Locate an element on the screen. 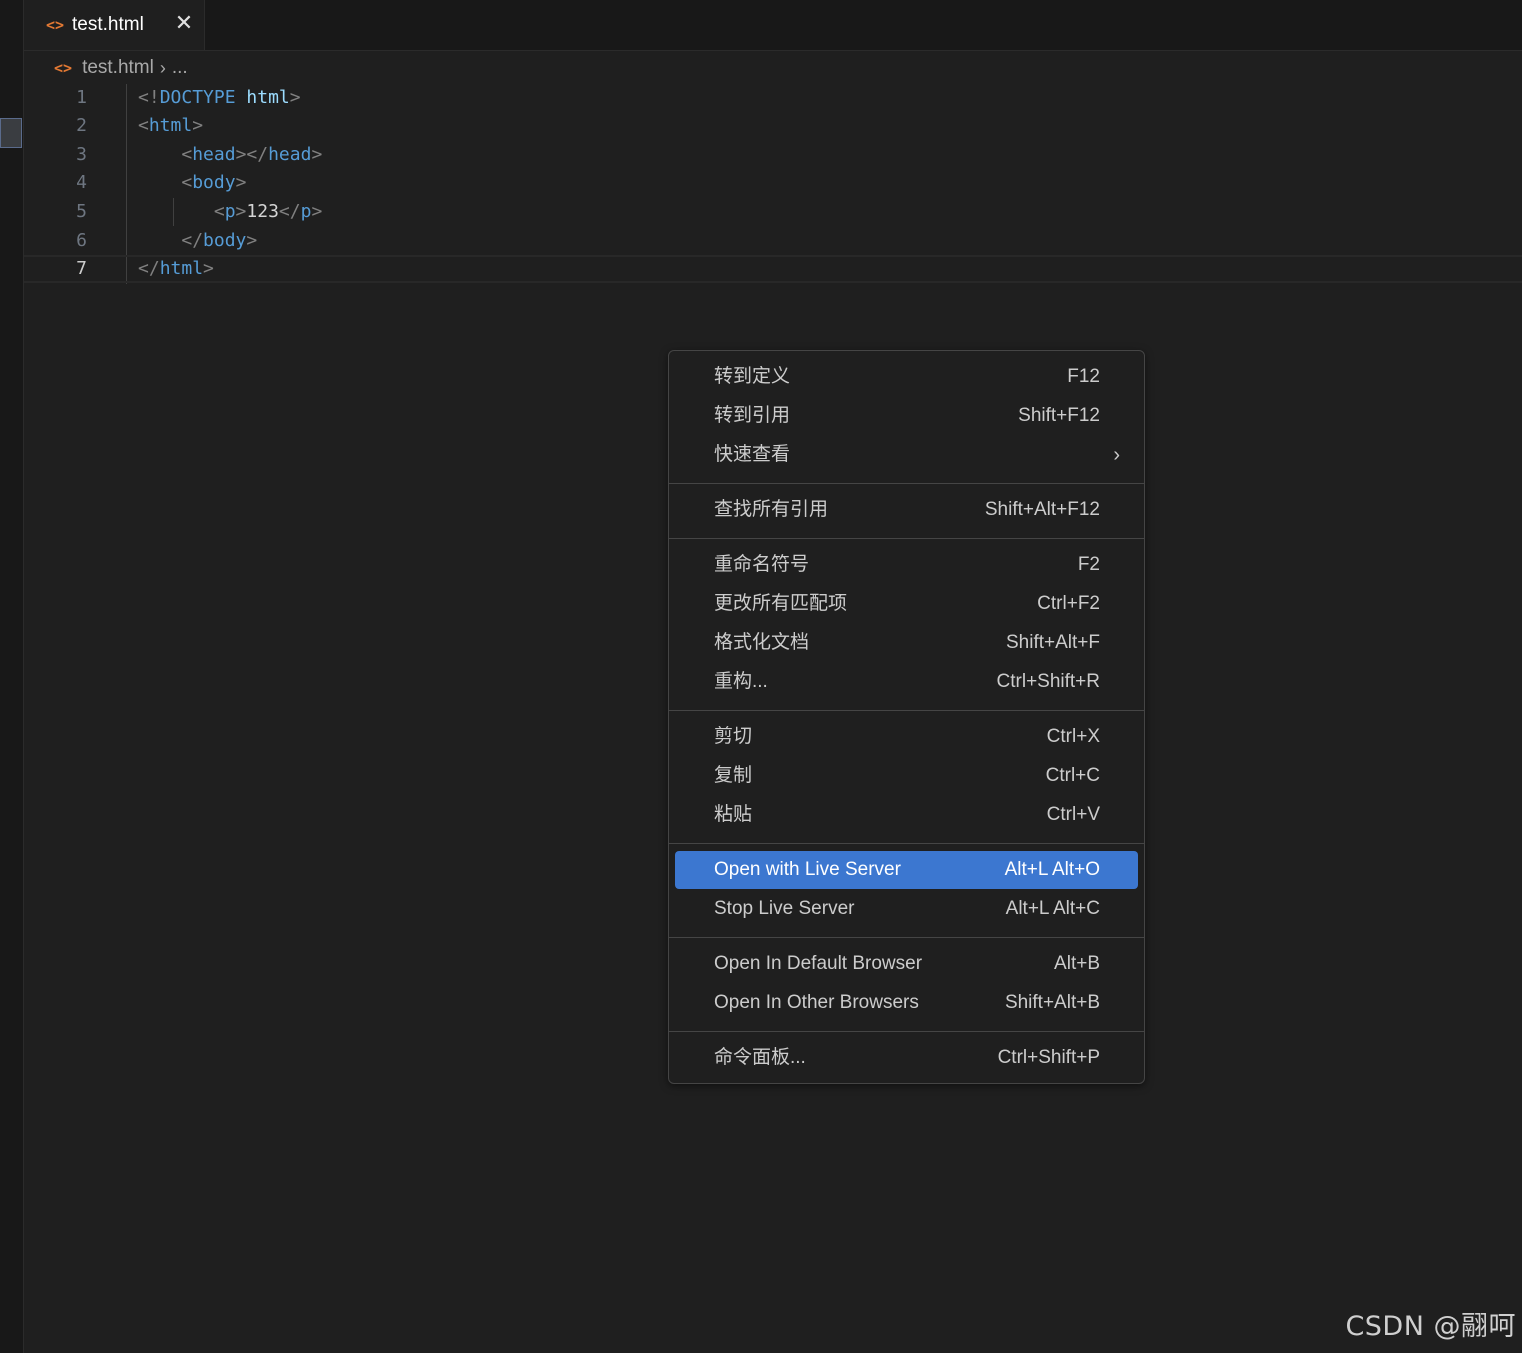 The width and height of the screenshot is (1522, 1353). code-text: <head></head> is located at coordinates (252, 154).